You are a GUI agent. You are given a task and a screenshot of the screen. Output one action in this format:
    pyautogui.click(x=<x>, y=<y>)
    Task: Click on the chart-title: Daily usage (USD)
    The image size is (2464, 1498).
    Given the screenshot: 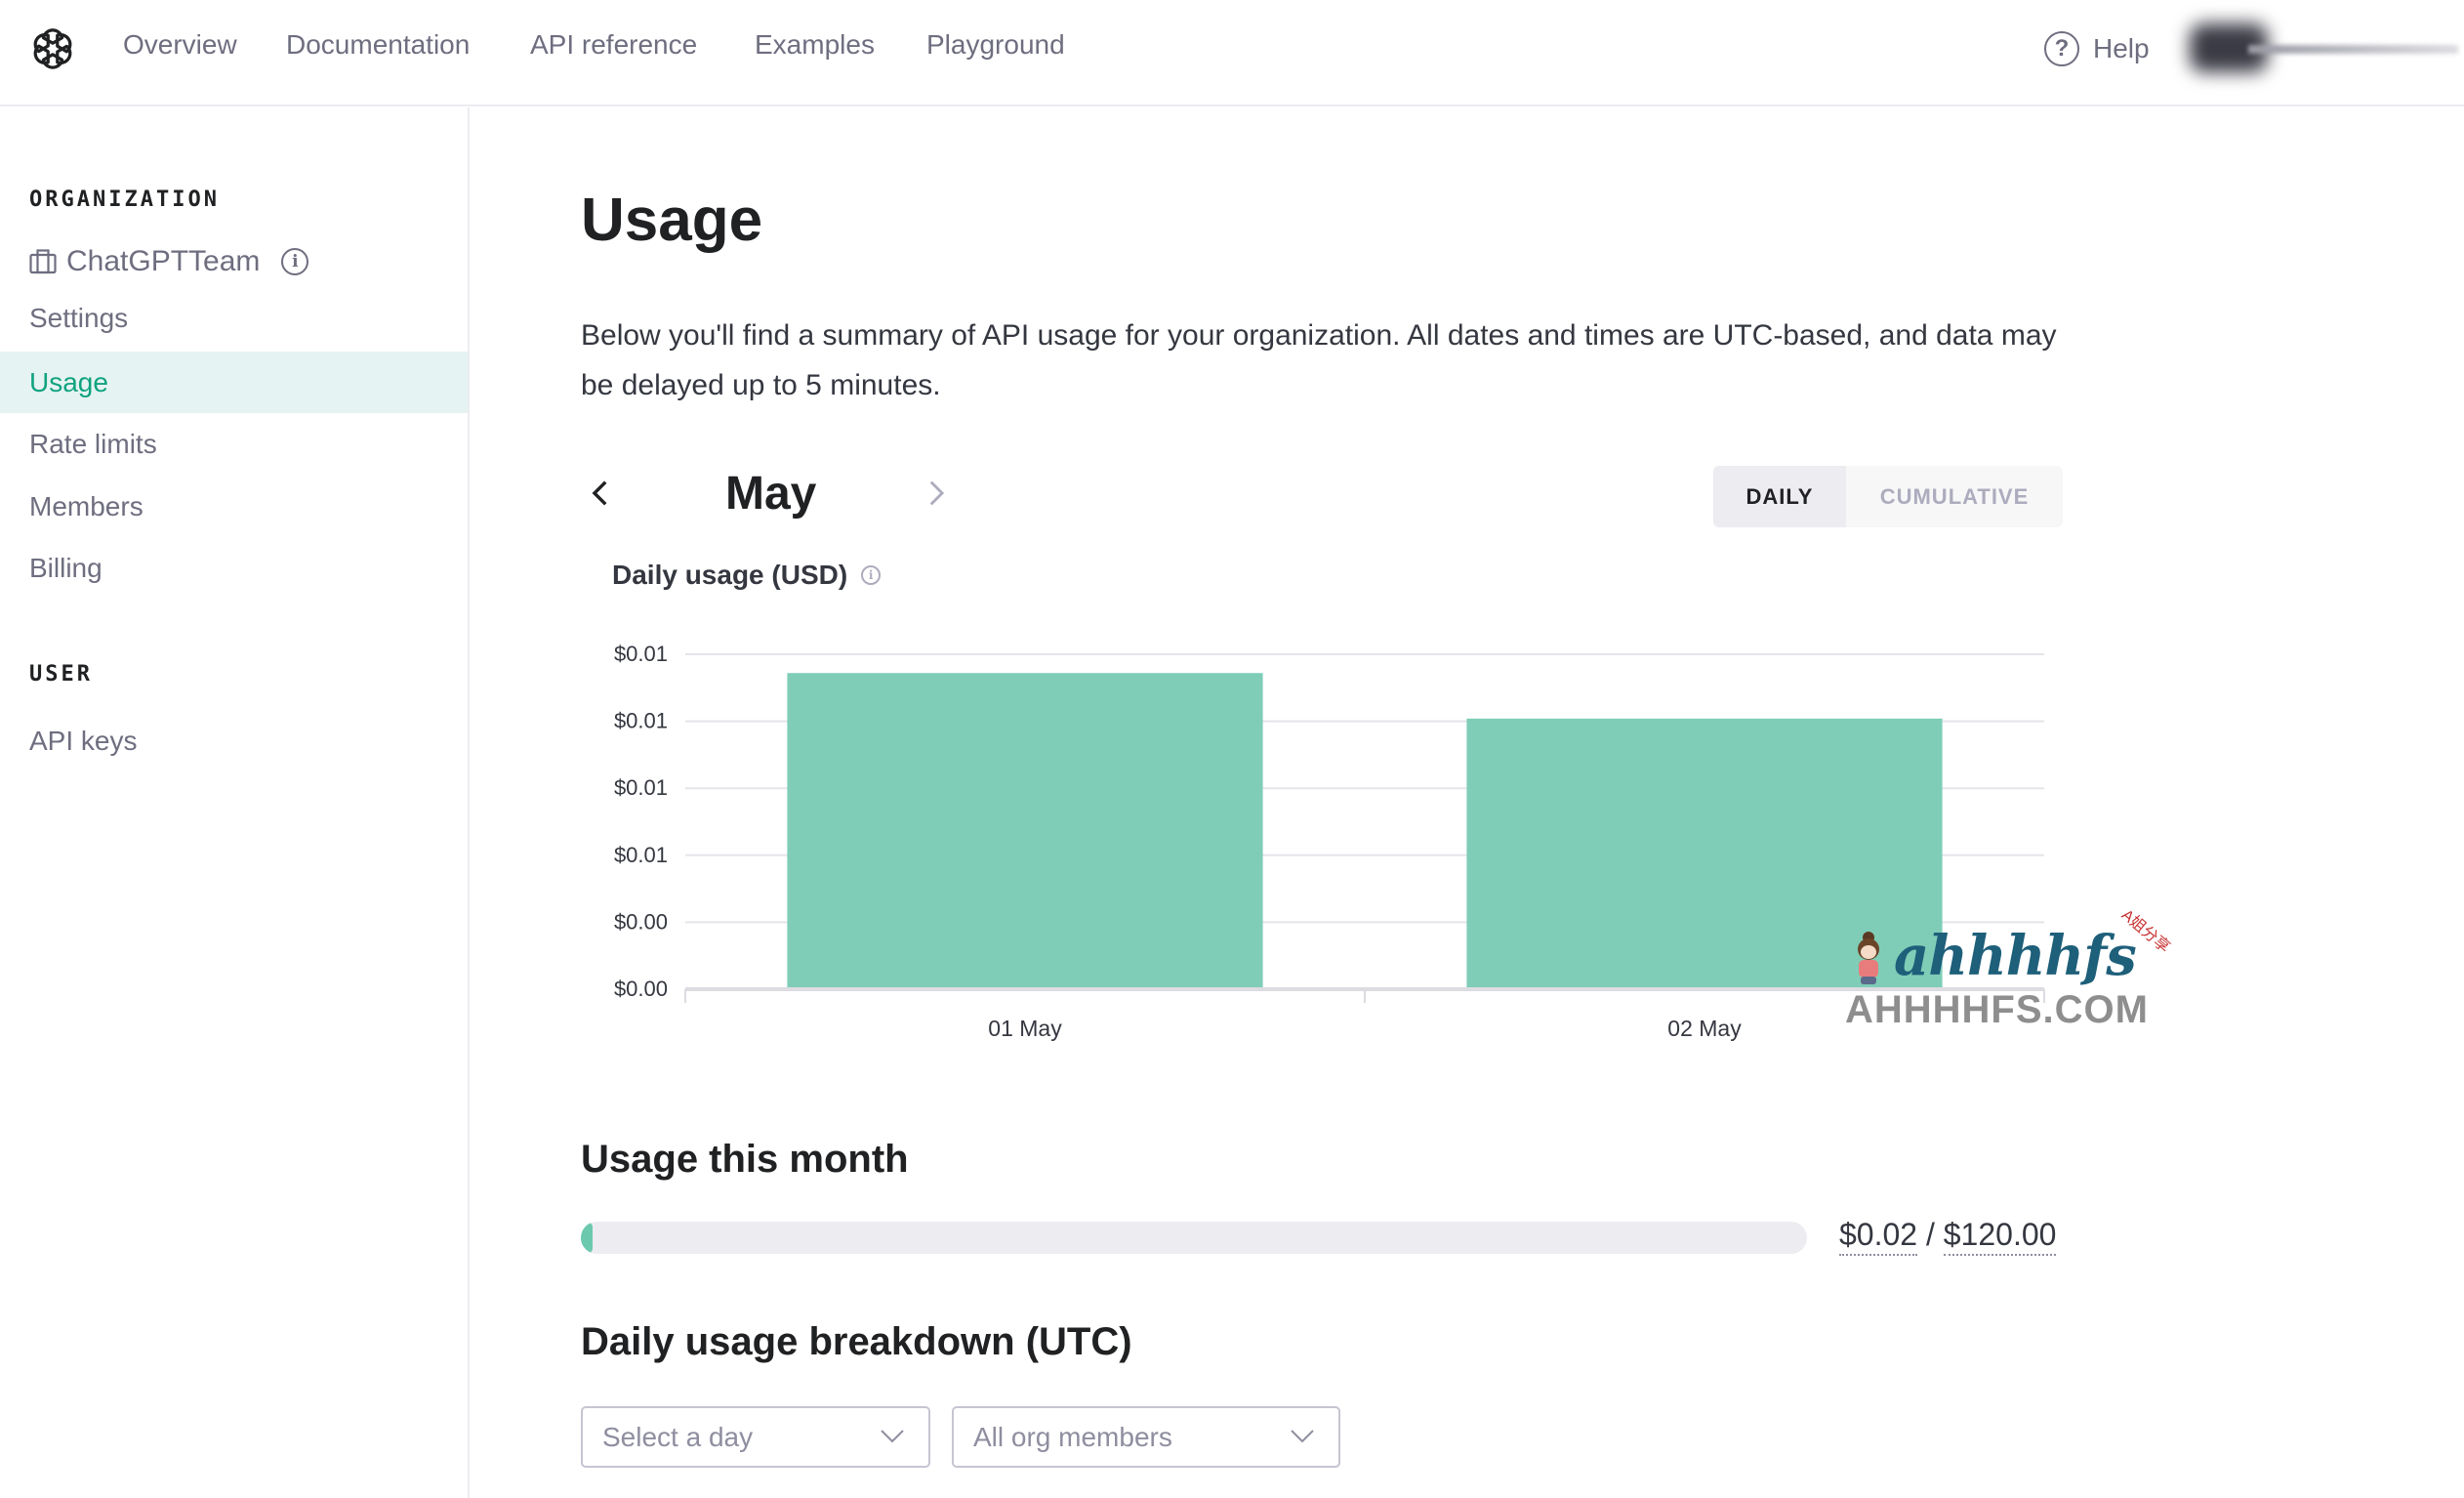 What is the action you would take?
    pyautogui.click(x=730, y=575)
    